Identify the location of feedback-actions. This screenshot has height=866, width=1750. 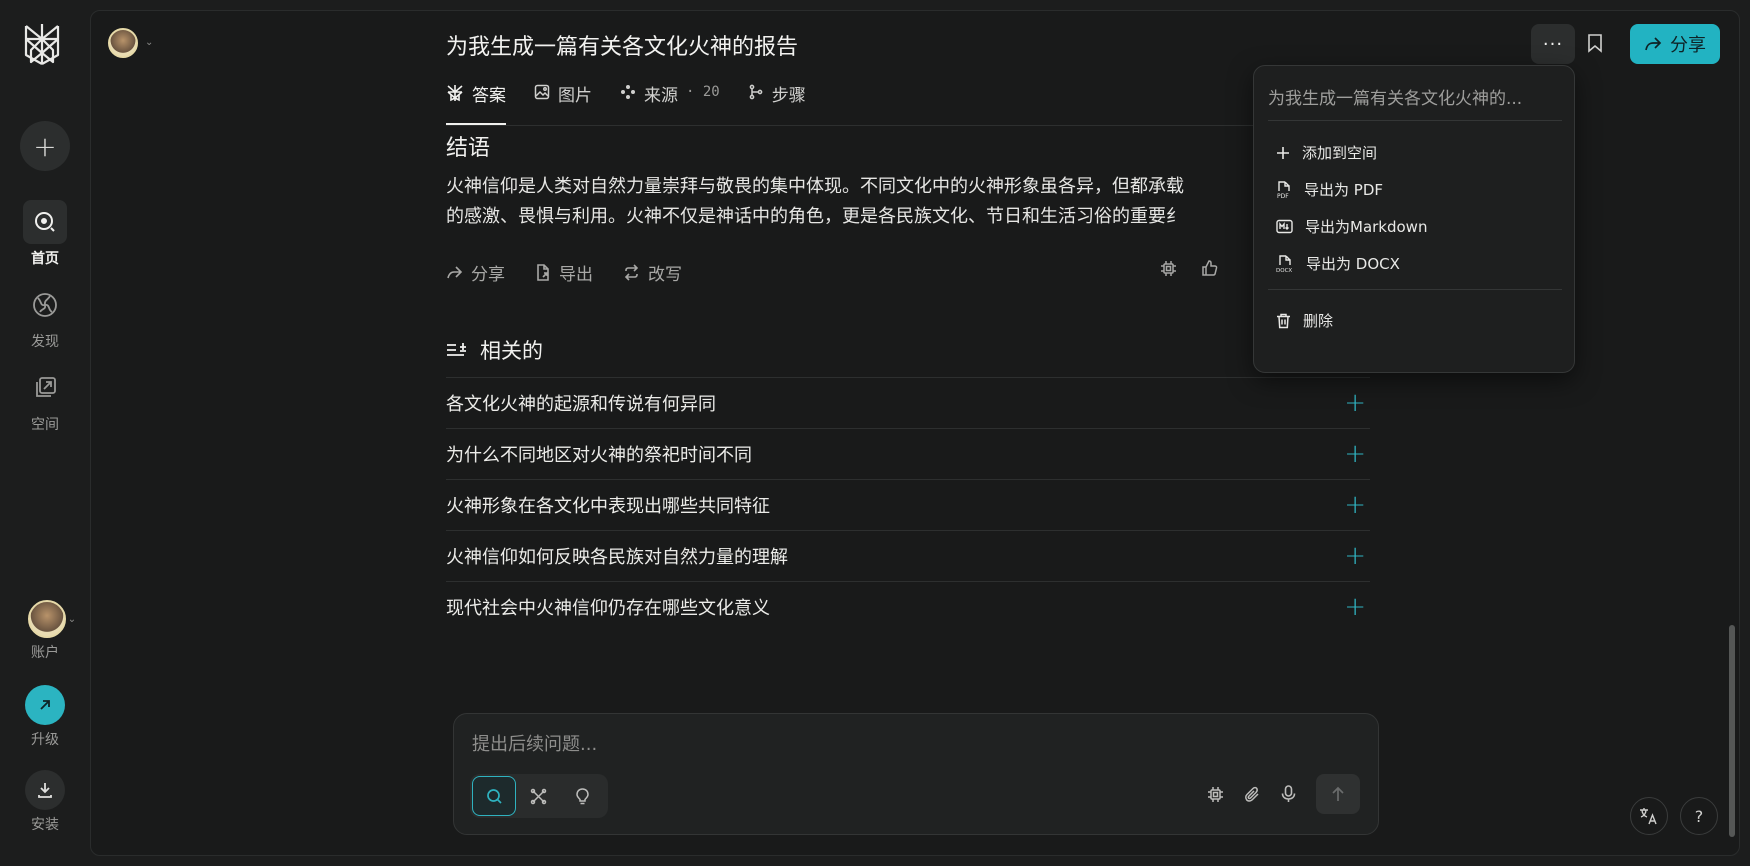
(1189, 268).